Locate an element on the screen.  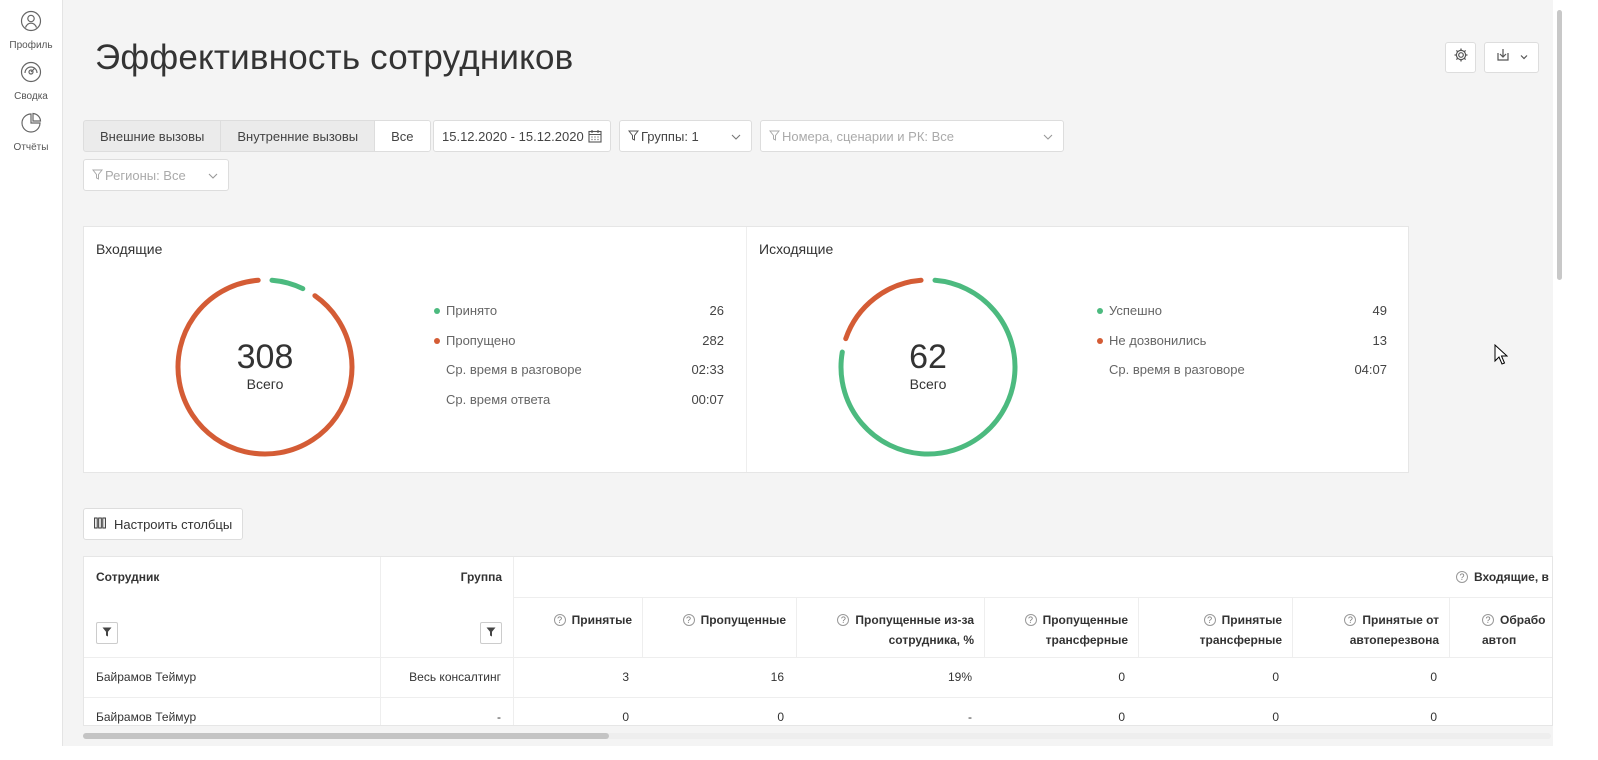
employee-filter-button is located at coordinates (107, 633).